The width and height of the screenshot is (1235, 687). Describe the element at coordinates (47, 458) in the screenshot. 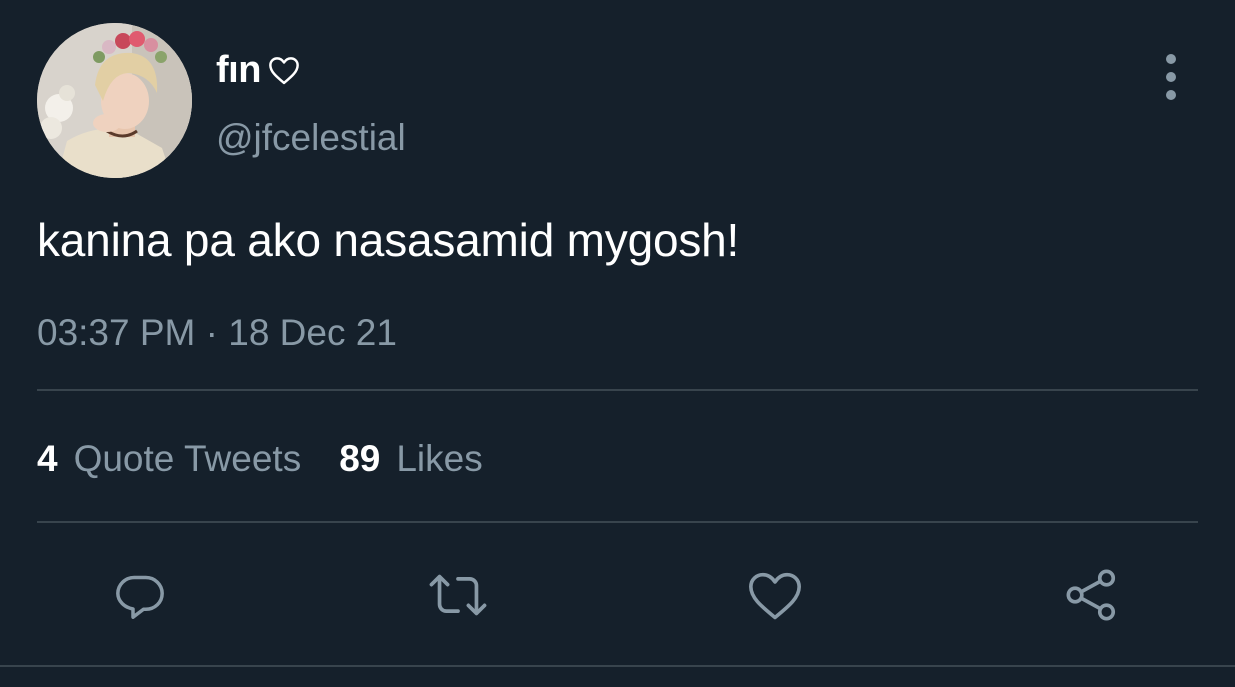

I see `quote-tweets-count: 4` at that location.